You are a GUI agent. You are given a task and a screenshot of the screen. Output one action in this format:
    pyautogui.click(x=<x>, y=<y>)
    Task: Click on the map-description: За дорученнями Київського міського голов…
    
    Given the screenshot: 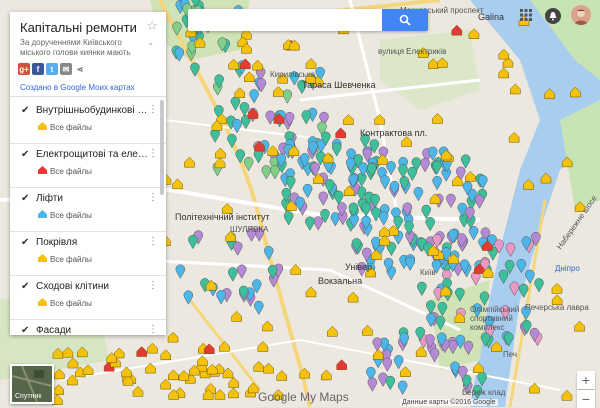 What is the action you would take?
    pyautogui.click(x=75, y=47)
    